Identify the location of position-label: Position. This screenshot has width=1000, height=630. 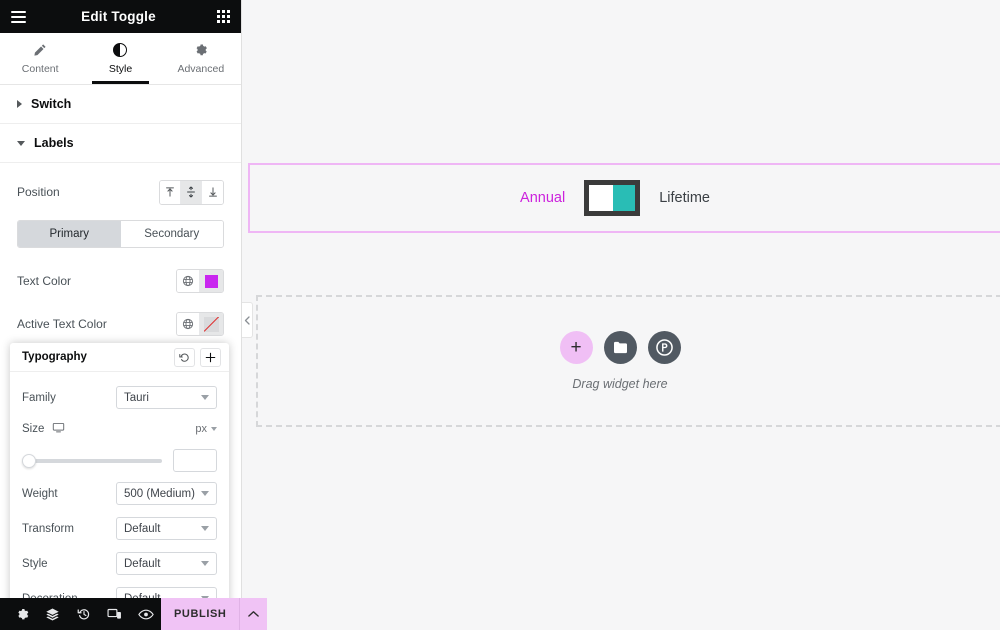
(38, 192).